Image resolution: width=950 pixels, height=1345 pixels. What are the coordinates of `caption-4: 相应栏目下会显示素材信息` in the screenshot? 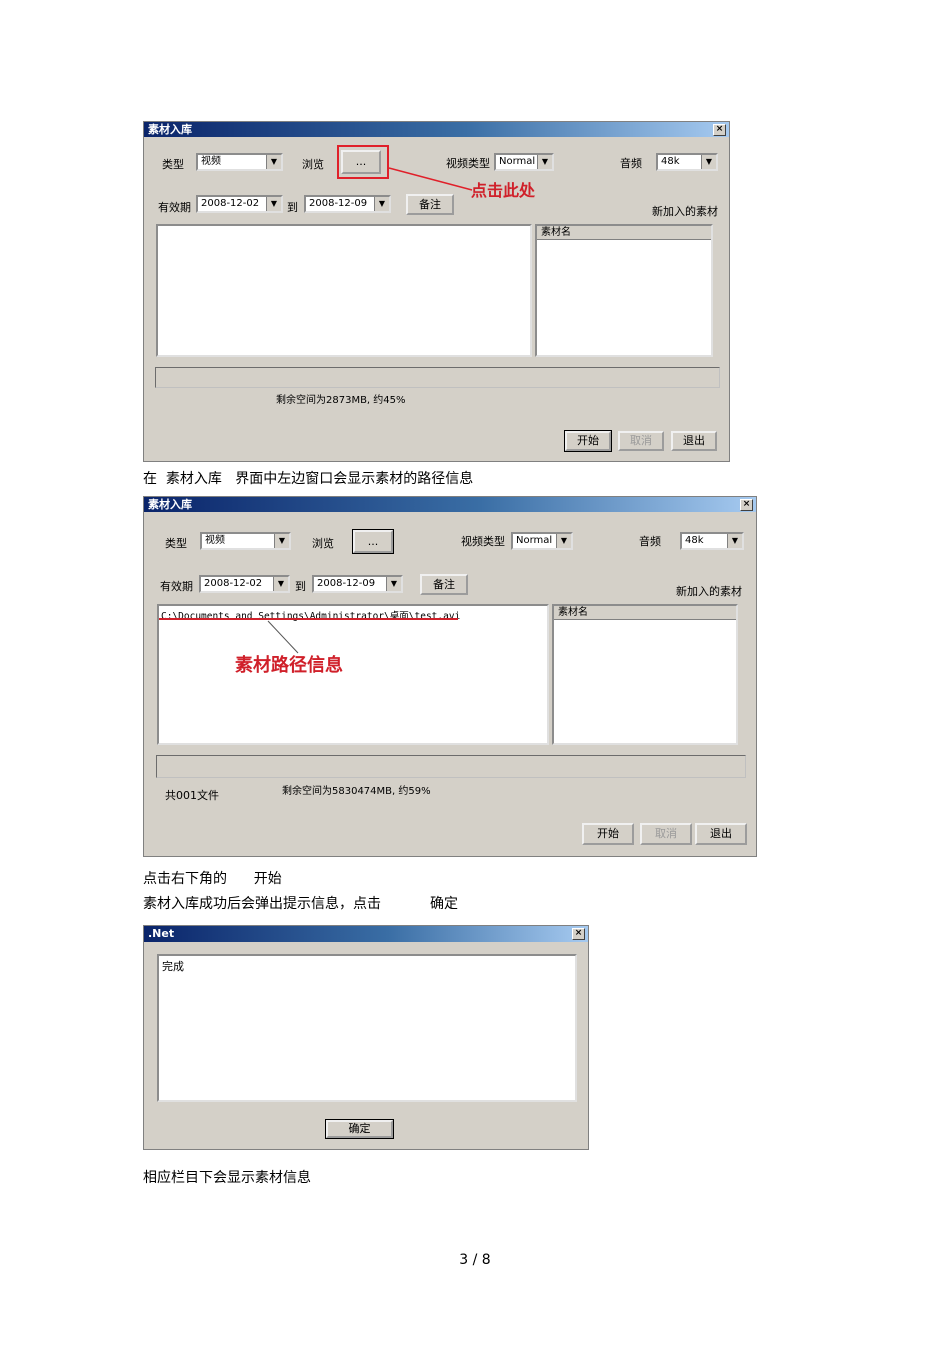 It's located at (227, 1178).